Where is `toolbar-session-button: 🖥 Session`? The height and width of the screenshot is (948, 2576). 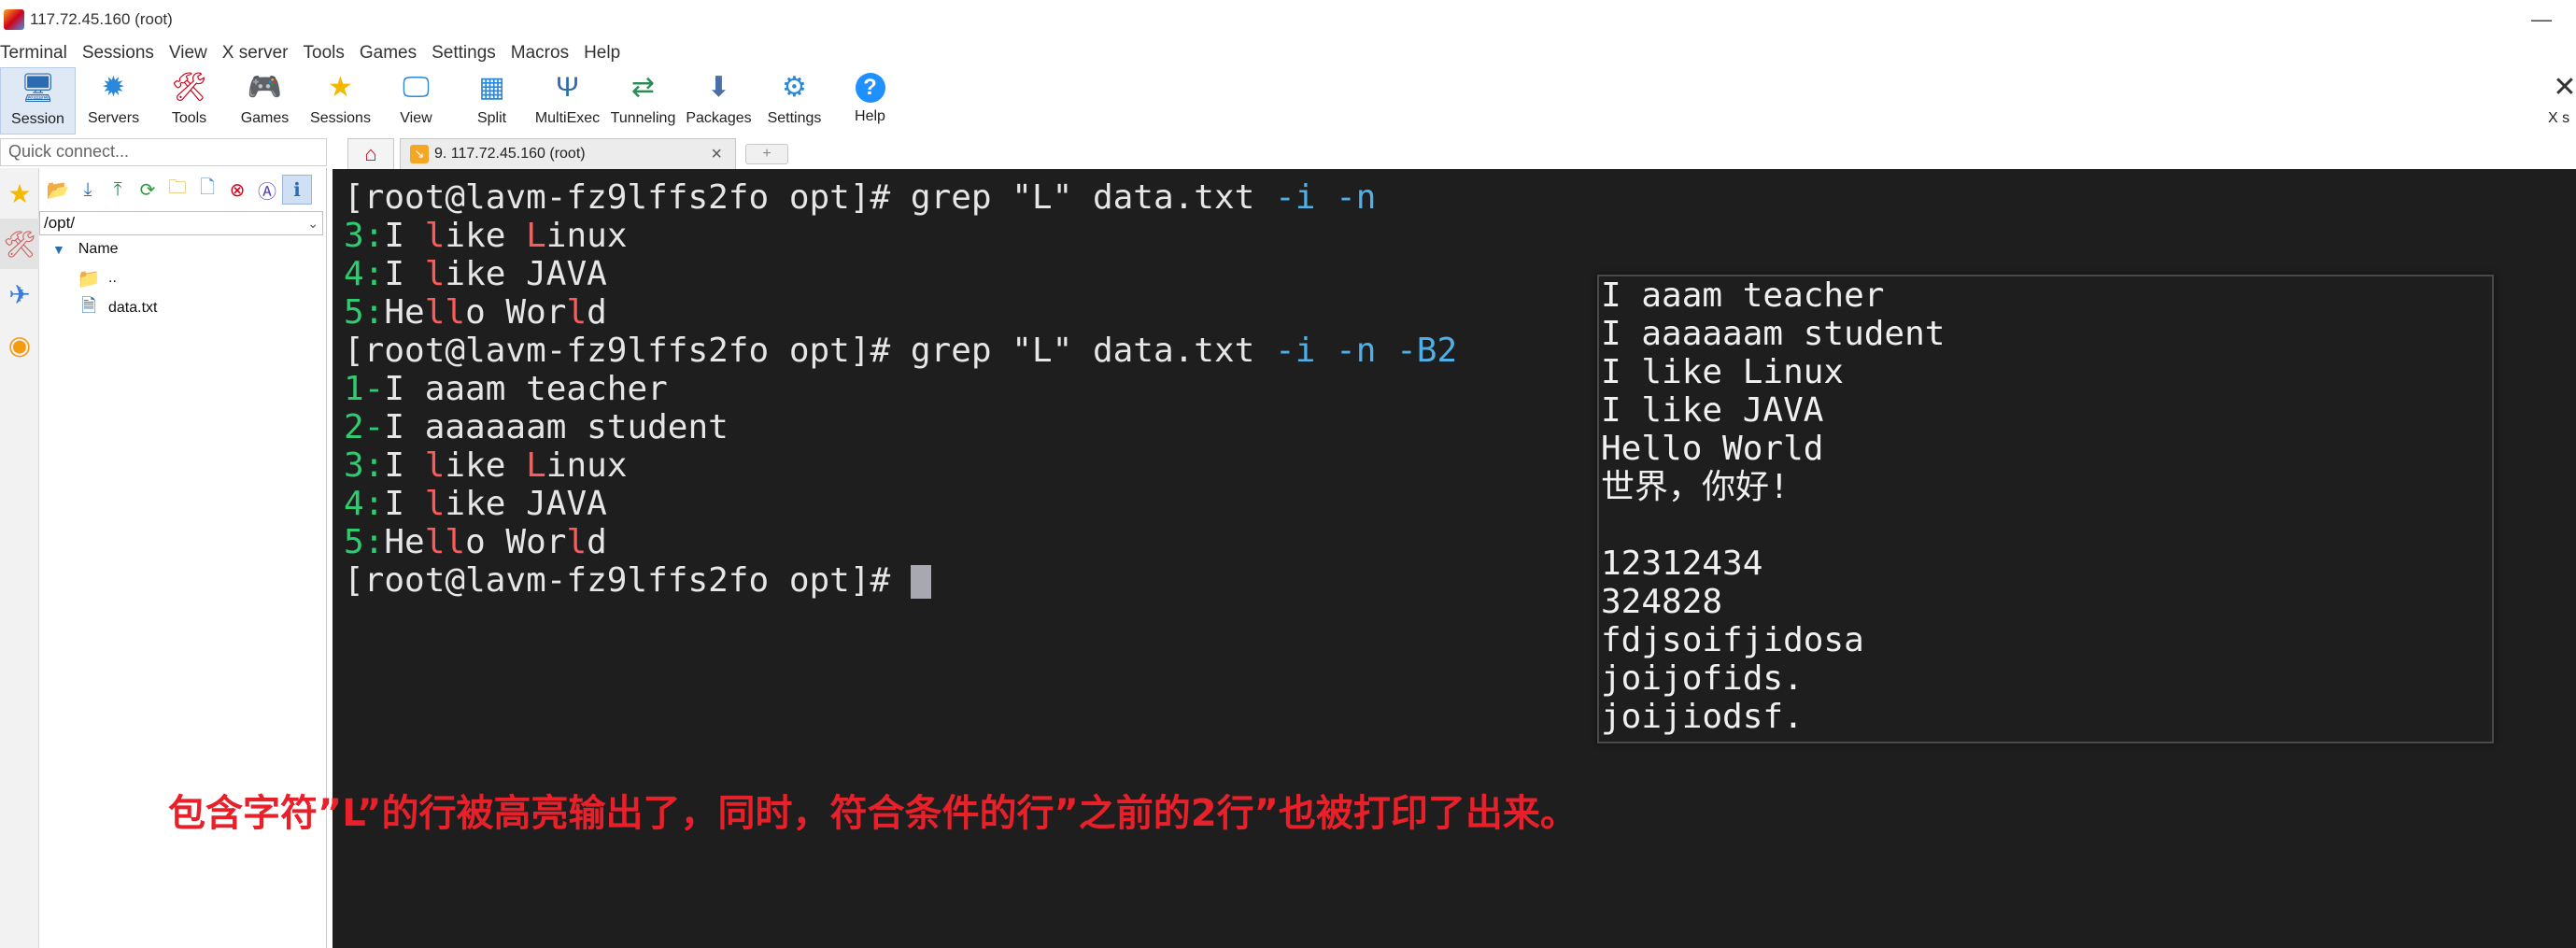 toolbar-session-button: 🖥 Session is located at coordinates (38, 100).